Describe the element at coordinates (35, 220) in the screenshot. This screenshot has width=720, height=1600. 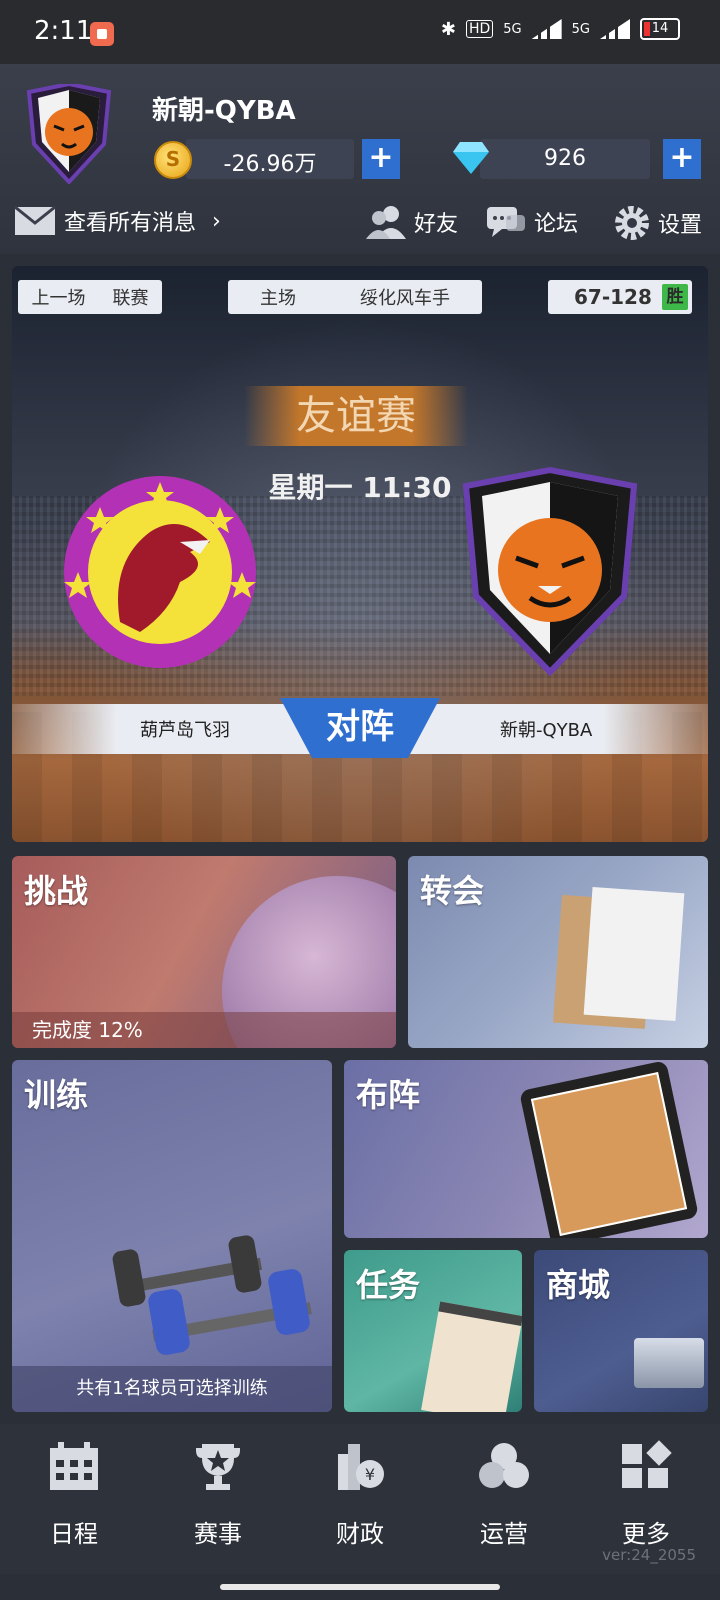
I see `mail-icon` at that location.